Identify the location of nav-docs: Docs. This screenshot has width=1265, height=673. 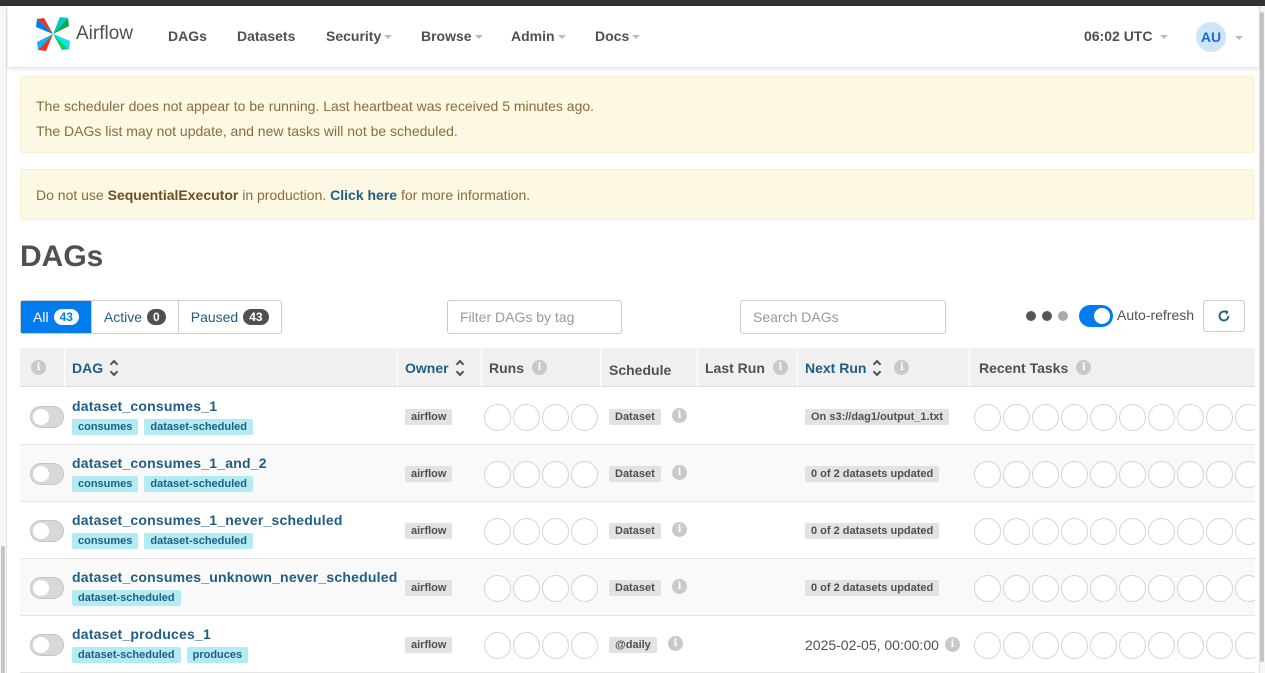
(618, 36).